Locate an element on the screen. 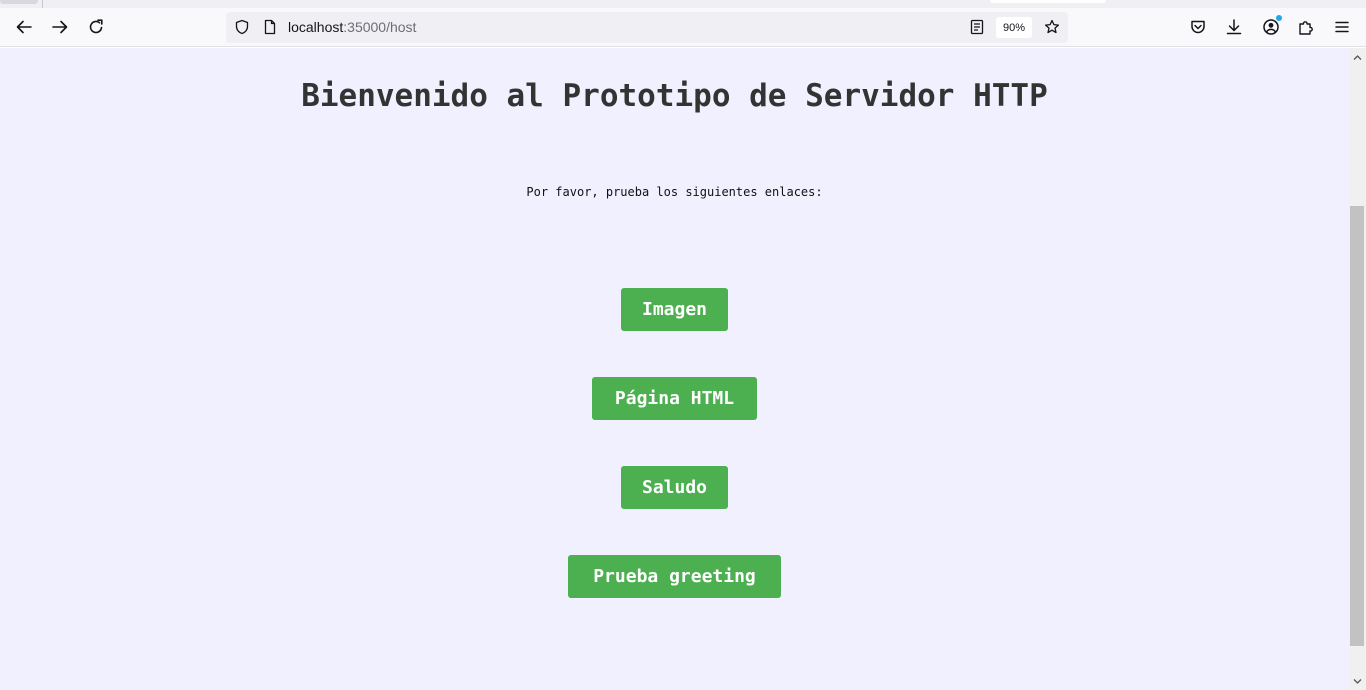  url-text: localhost:35000/host is located at coordinates (352, 27).